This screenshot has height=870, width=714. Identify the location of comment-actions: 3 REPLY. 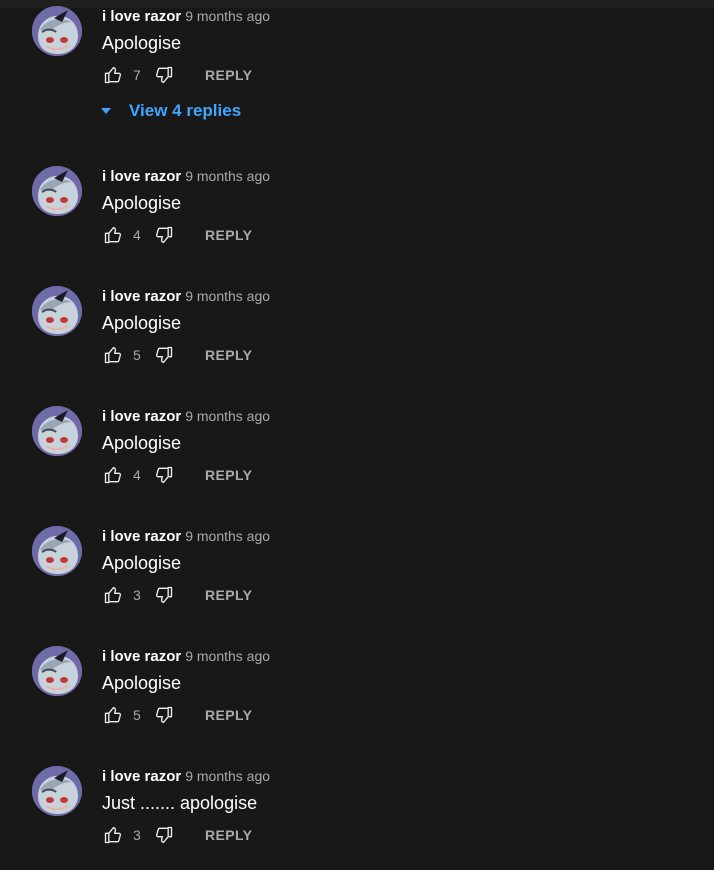
(177, 835).